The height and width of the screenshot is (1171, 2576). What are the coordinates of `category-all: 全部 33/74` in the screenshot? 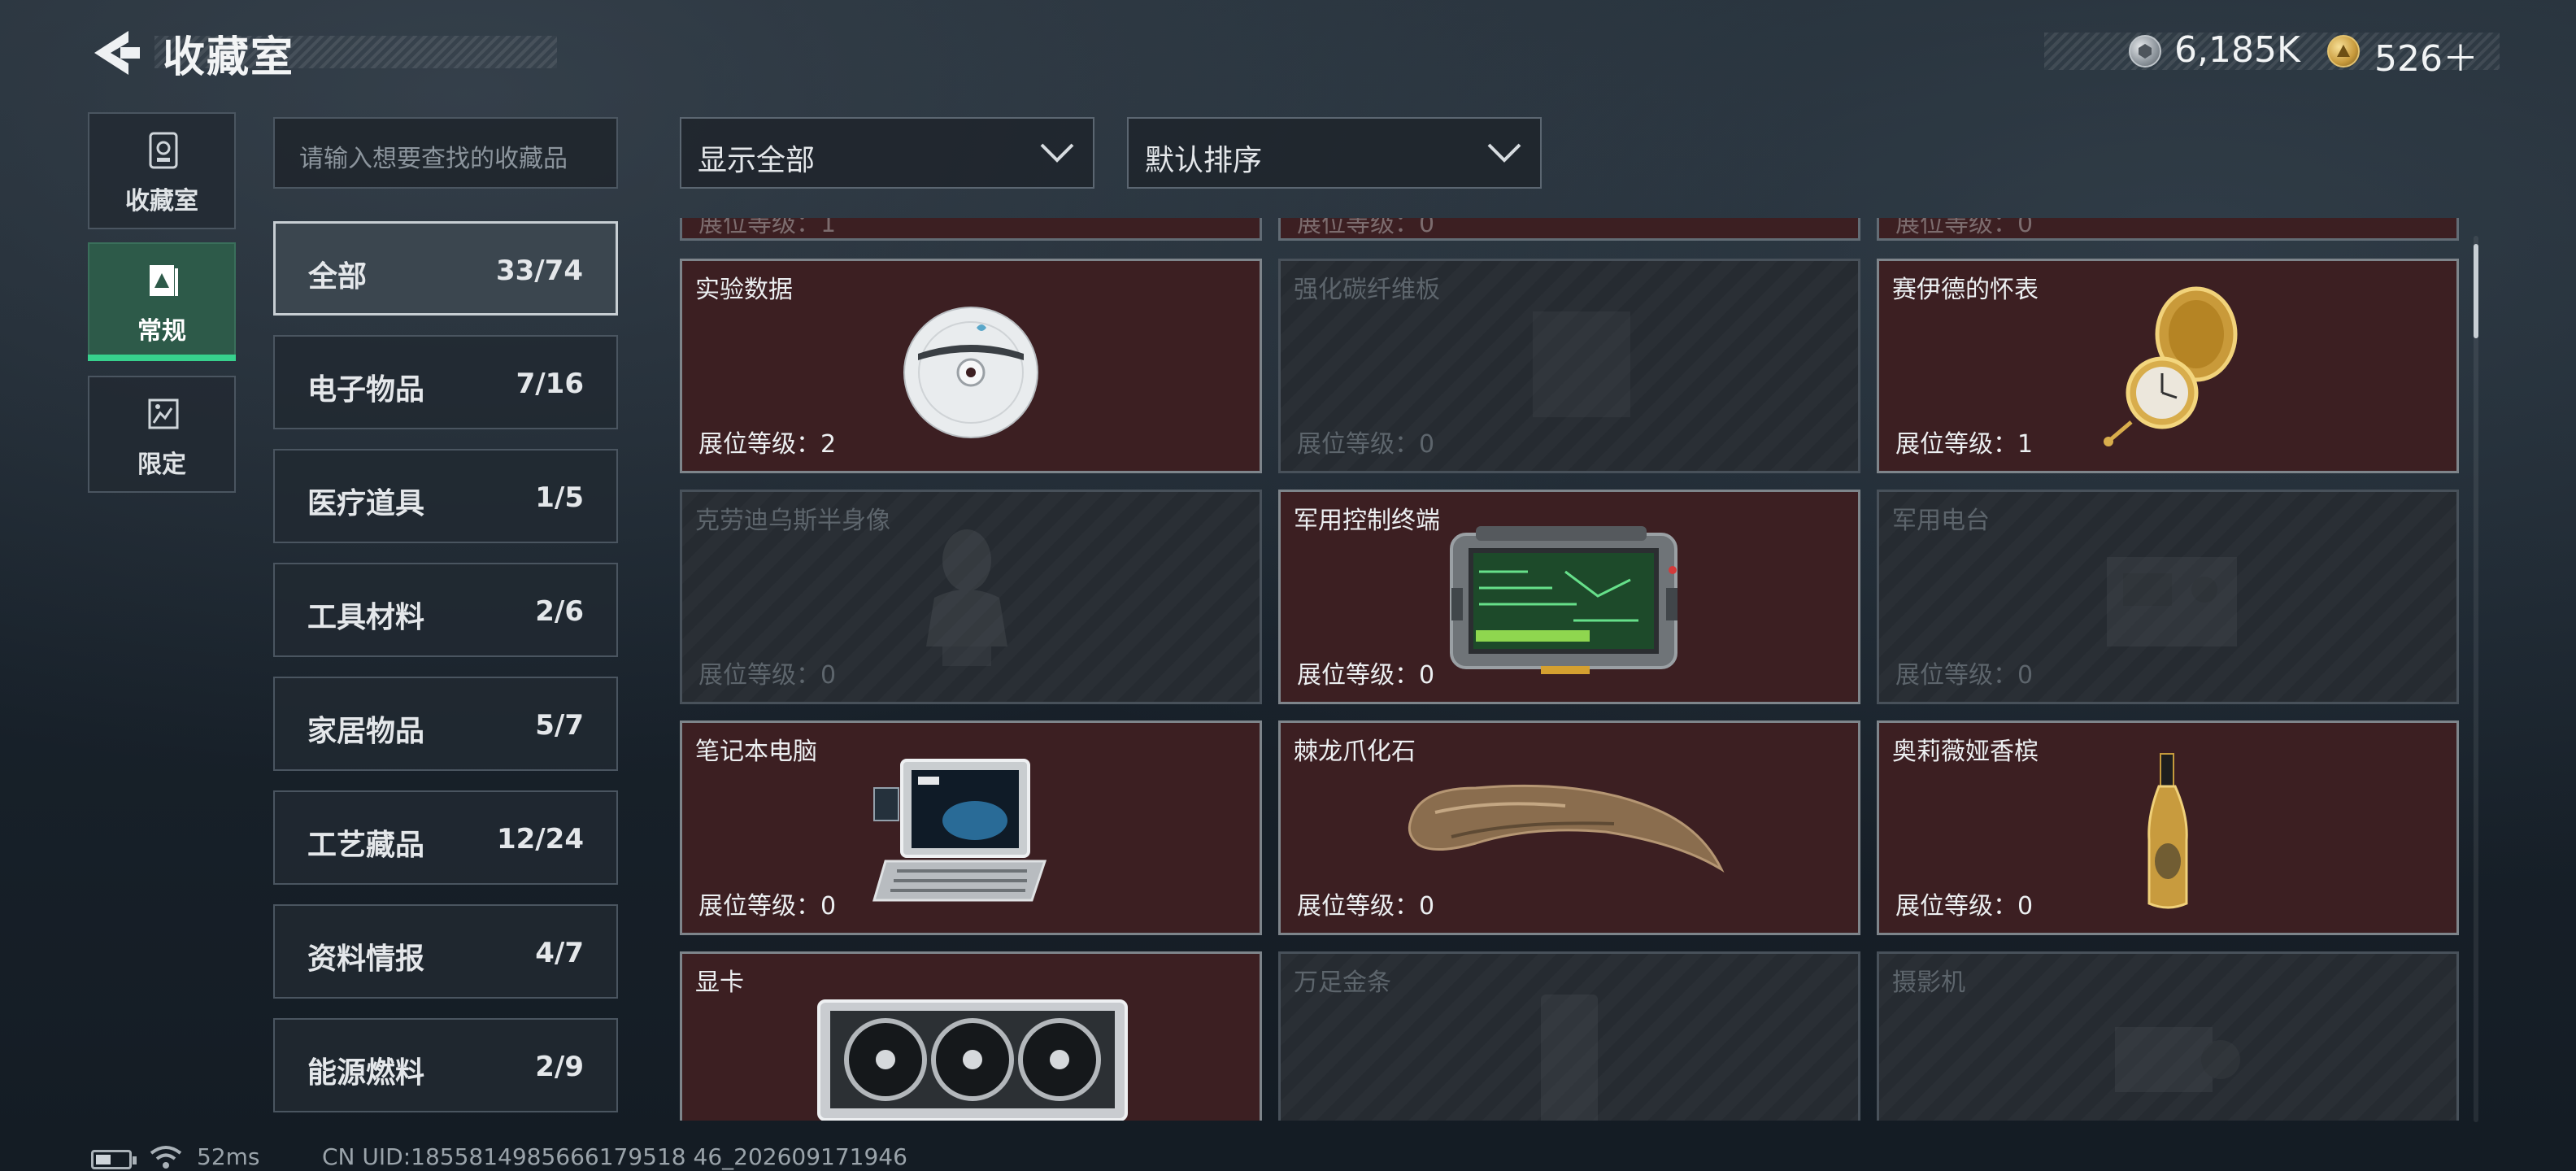 It's located at (446, 268).